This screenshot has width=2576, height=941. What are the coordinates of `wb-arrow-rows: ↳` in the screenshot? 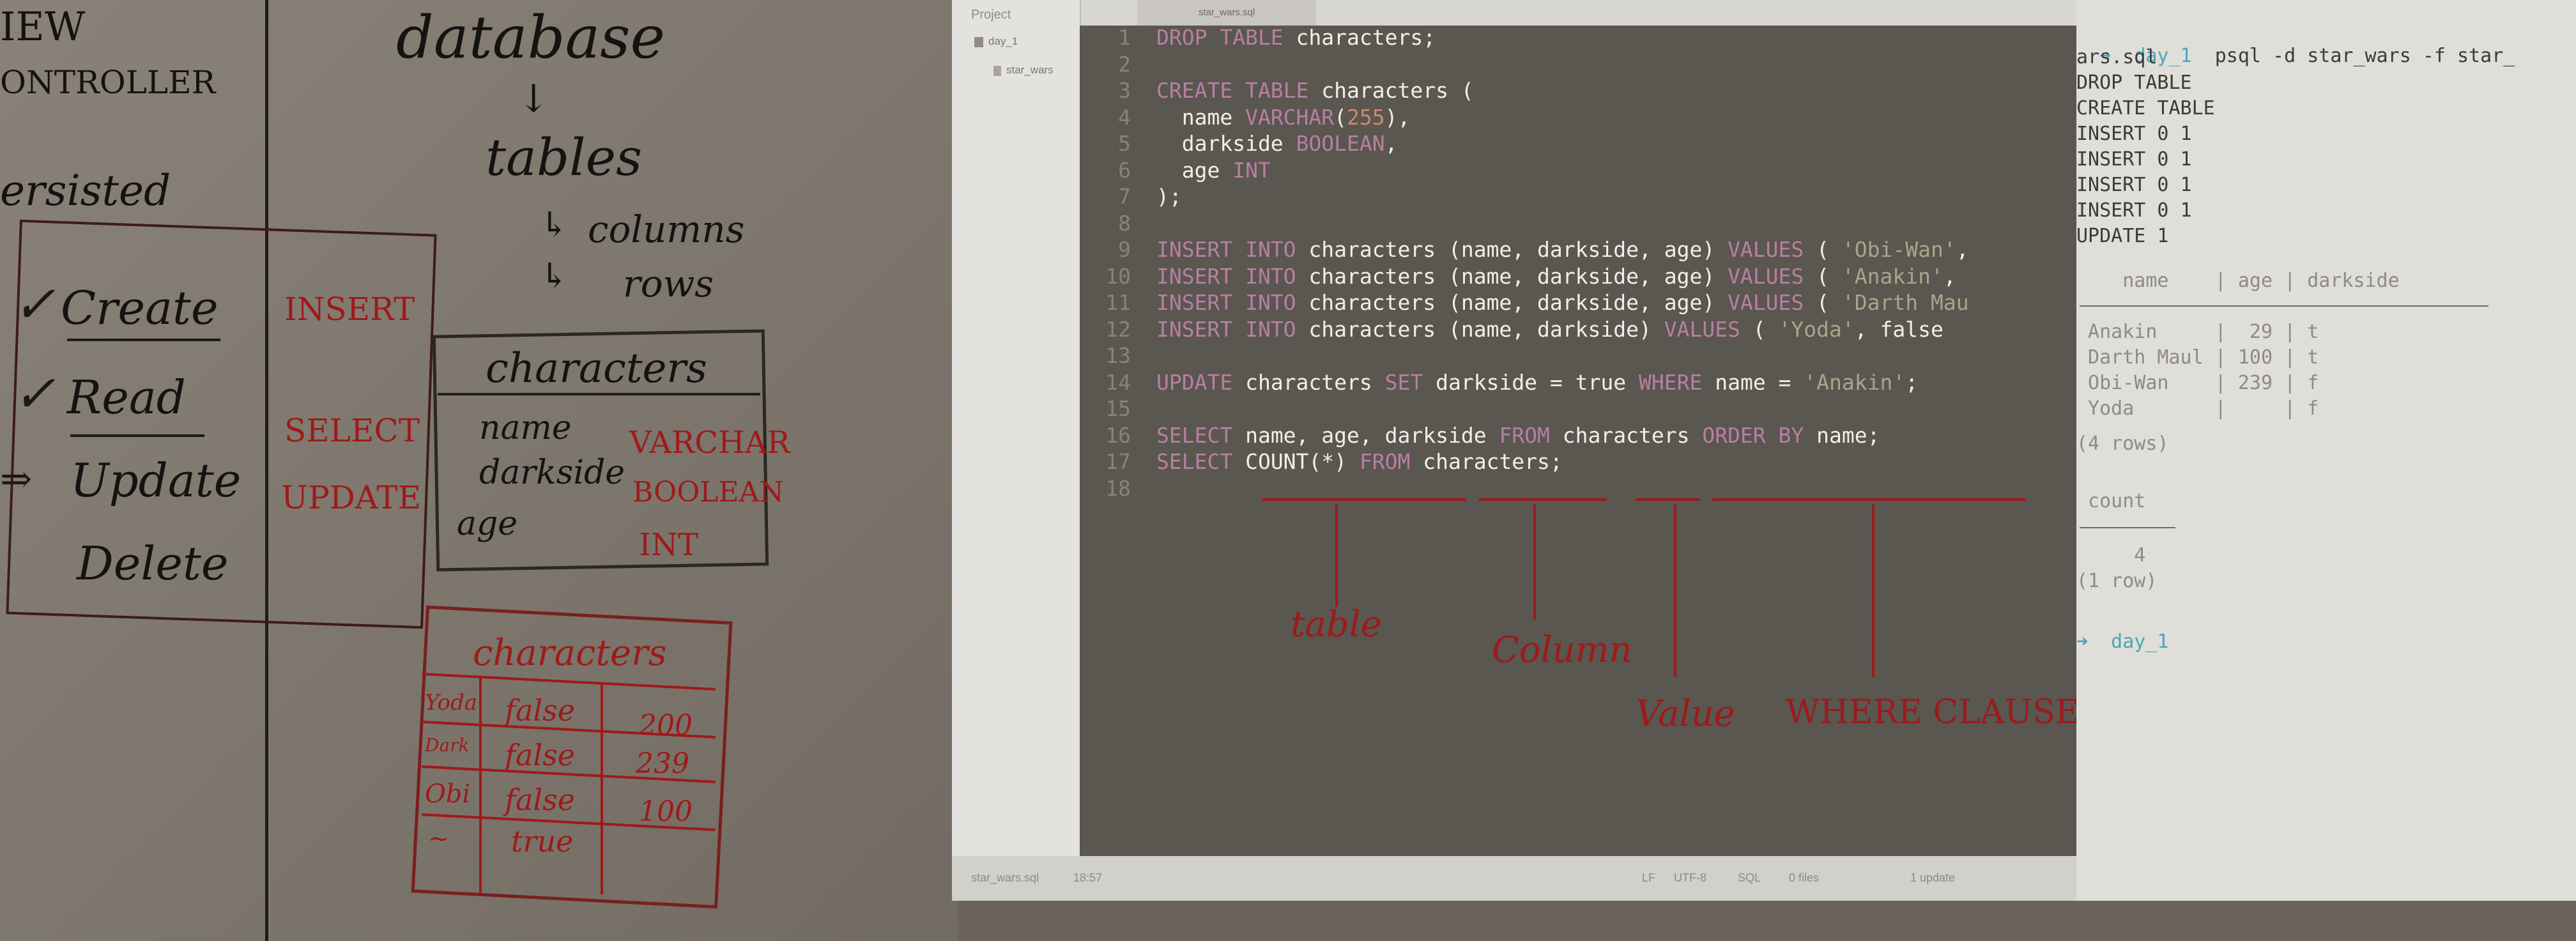 It's located at (554, 276).